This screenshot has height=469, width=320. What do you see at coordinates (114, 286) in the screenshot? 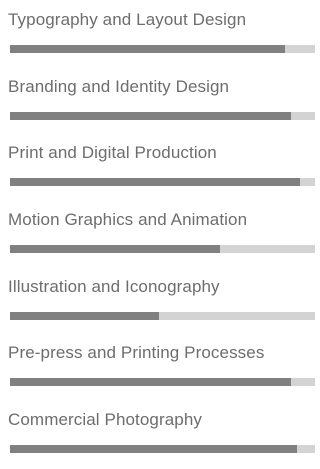
I see `skill-label: Illustration and Iconography` at bounding box center [114, 286].